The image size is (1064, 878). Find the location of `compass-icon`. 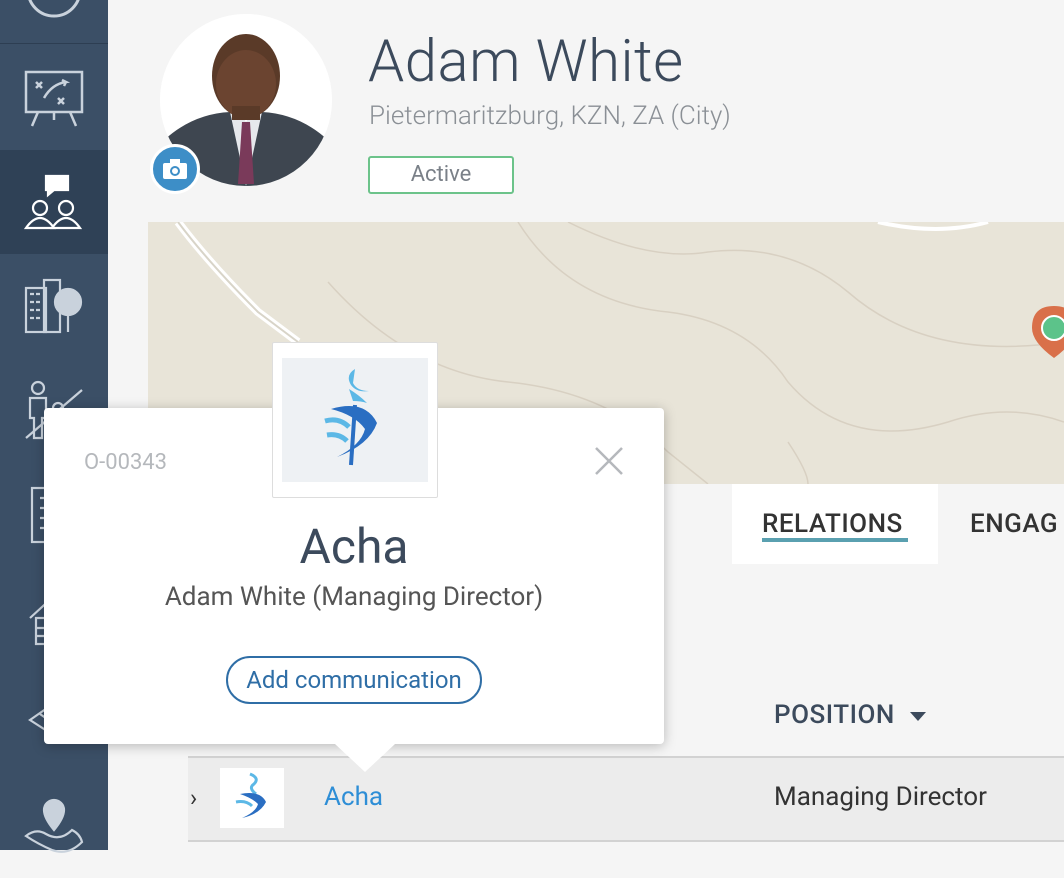

compass-icon is located at coordinates (54, 21).